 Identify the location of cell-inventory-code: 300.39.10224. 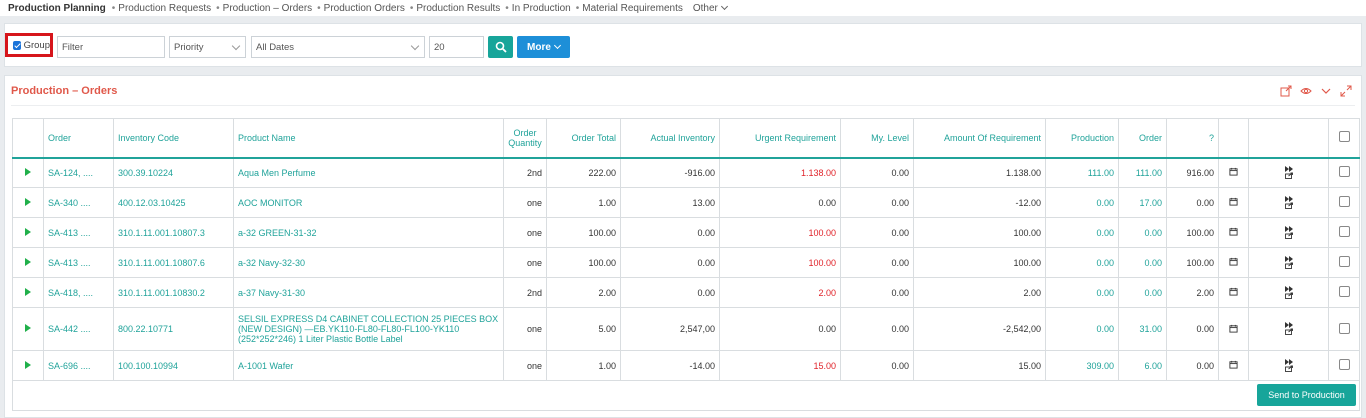
(173, 172).